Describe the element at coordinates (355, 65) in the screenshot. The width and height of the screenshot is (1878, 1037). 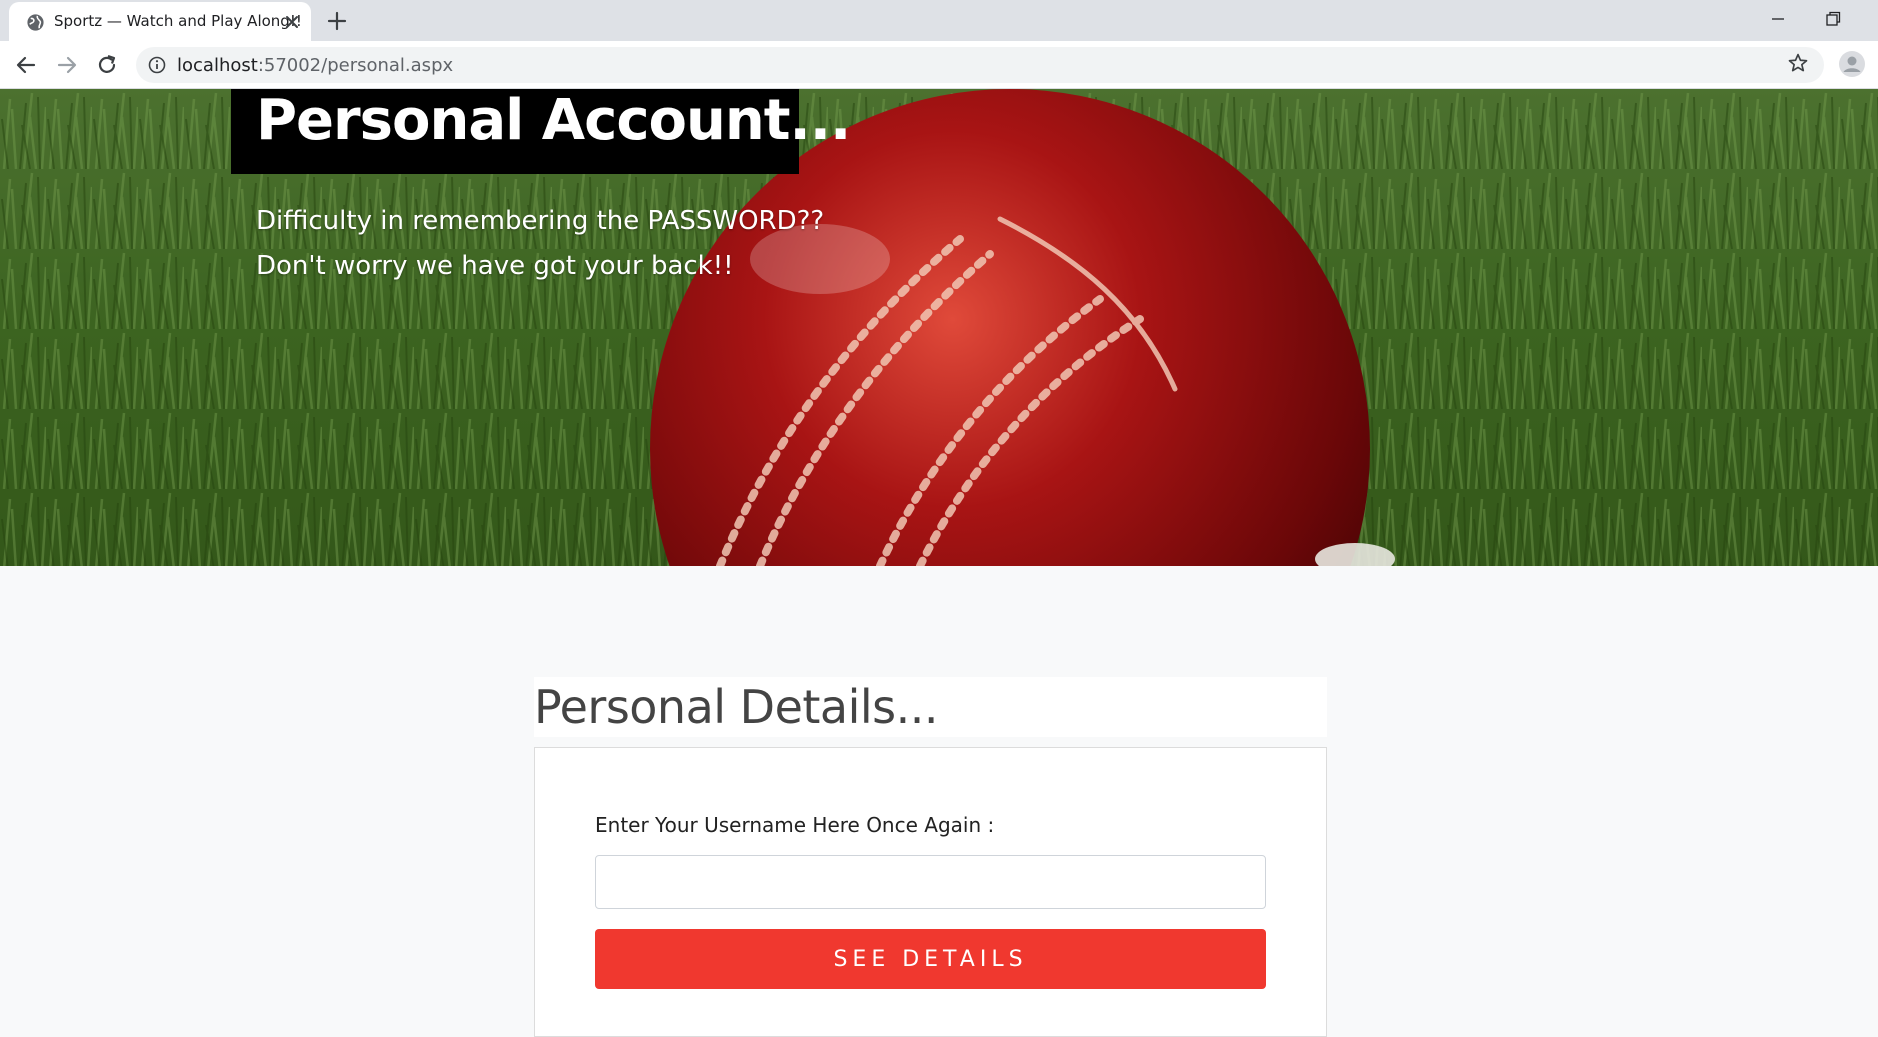
I see `url-path: :57002/personal.aspx` at that location.